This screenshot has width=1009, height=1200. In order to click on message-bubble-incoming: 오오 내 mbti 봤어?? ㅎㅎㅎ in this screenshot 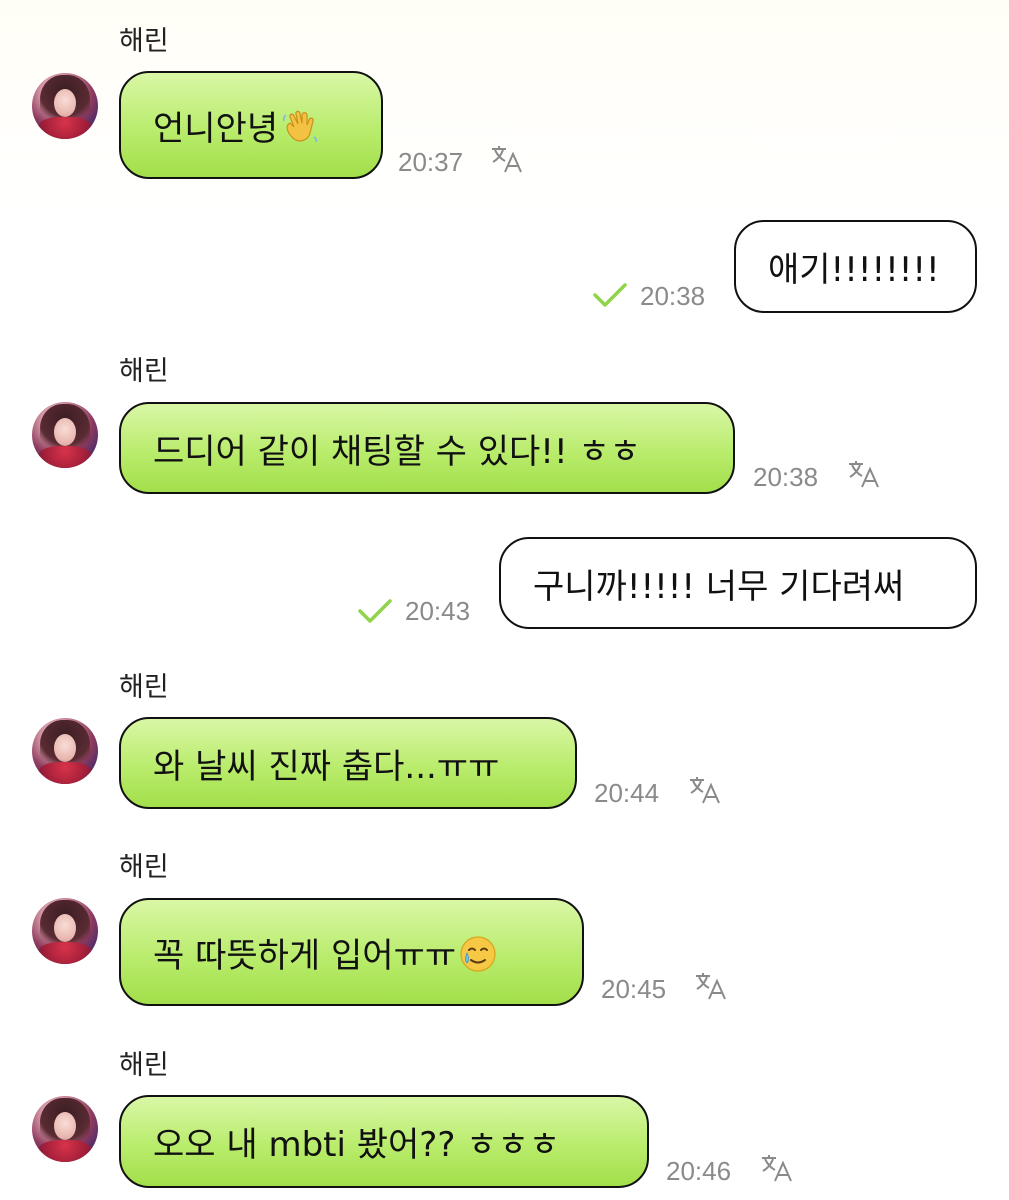, I will do `click(384, 1141)`.